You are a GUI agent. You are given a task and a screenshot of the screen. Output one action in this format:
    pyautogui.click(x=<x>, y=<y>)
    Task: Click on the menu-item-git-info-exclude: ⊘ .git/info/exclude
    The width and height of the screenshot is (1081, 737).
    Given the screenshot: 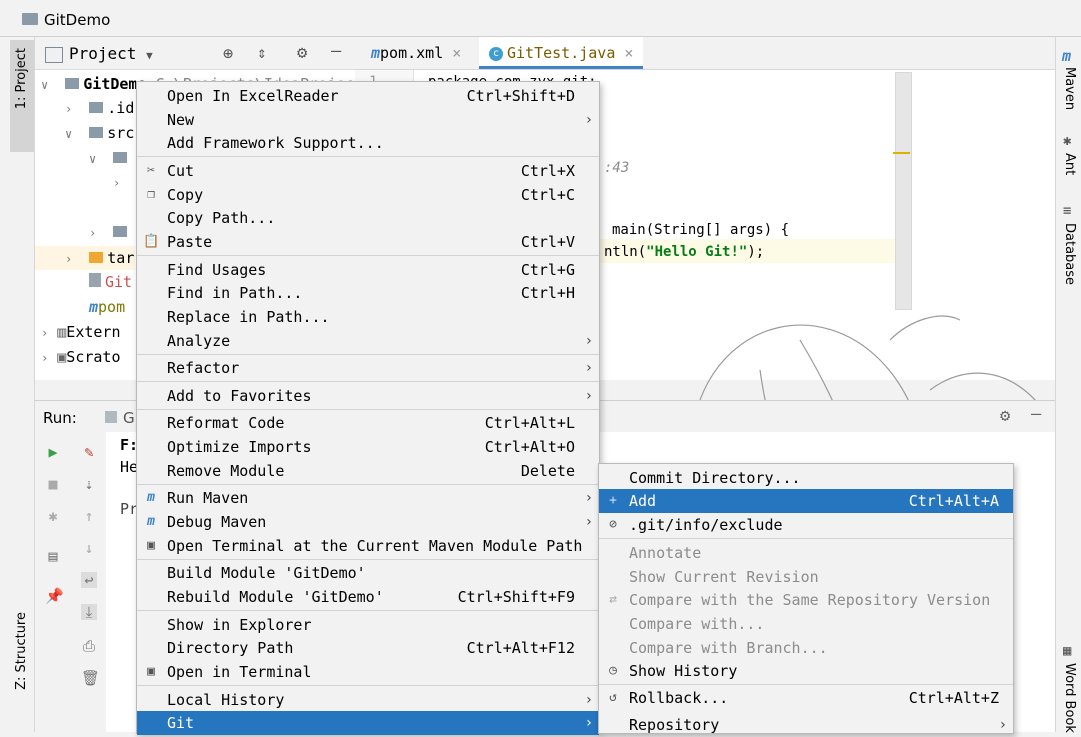 What is the action you would take?
    pyautogui.click(x=806, y=525)
    